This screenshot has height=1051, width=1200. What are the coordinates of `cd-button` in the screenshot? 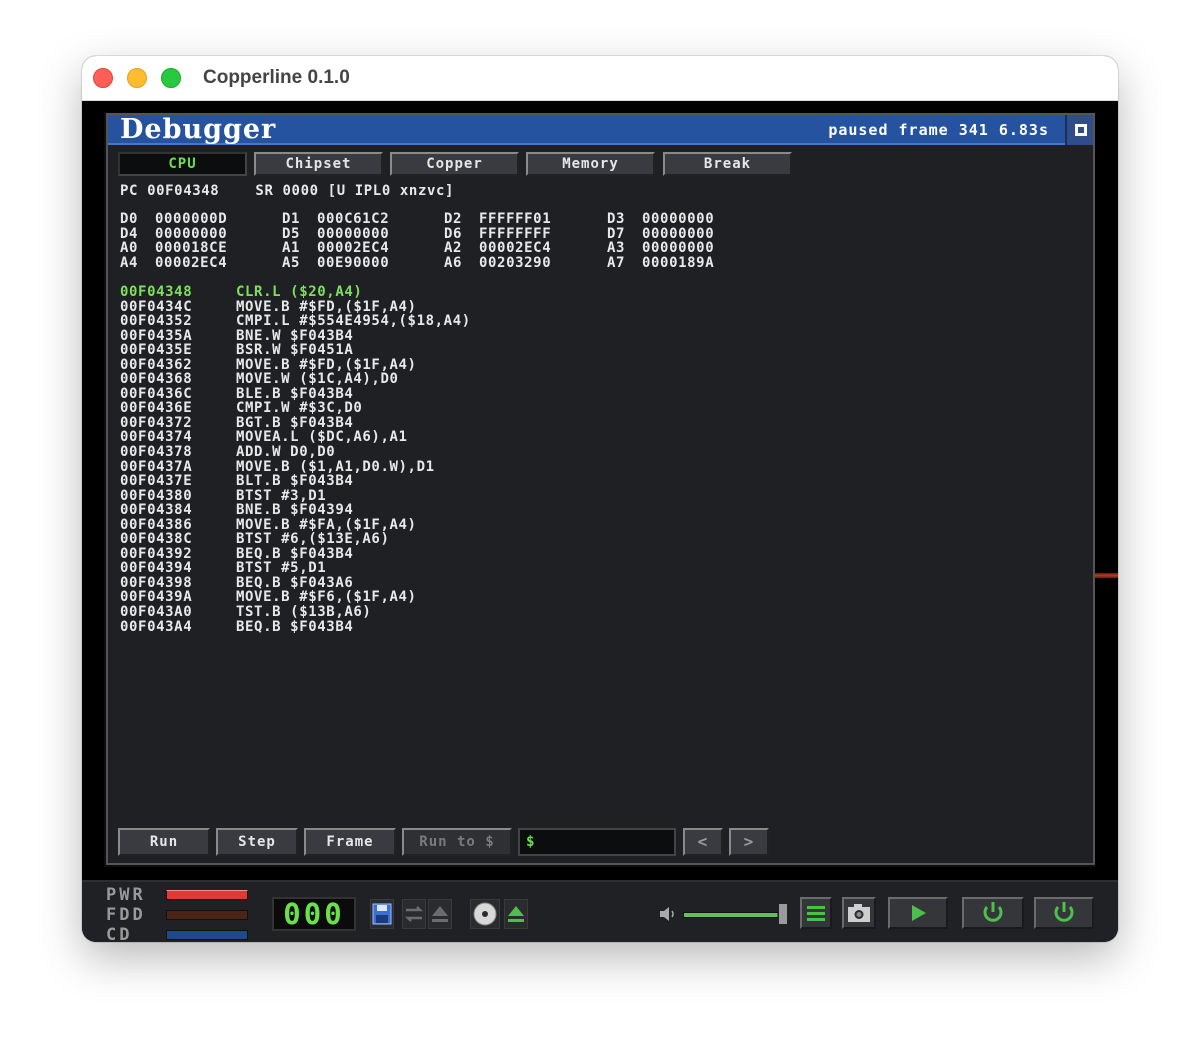 It's located at (485, 914).